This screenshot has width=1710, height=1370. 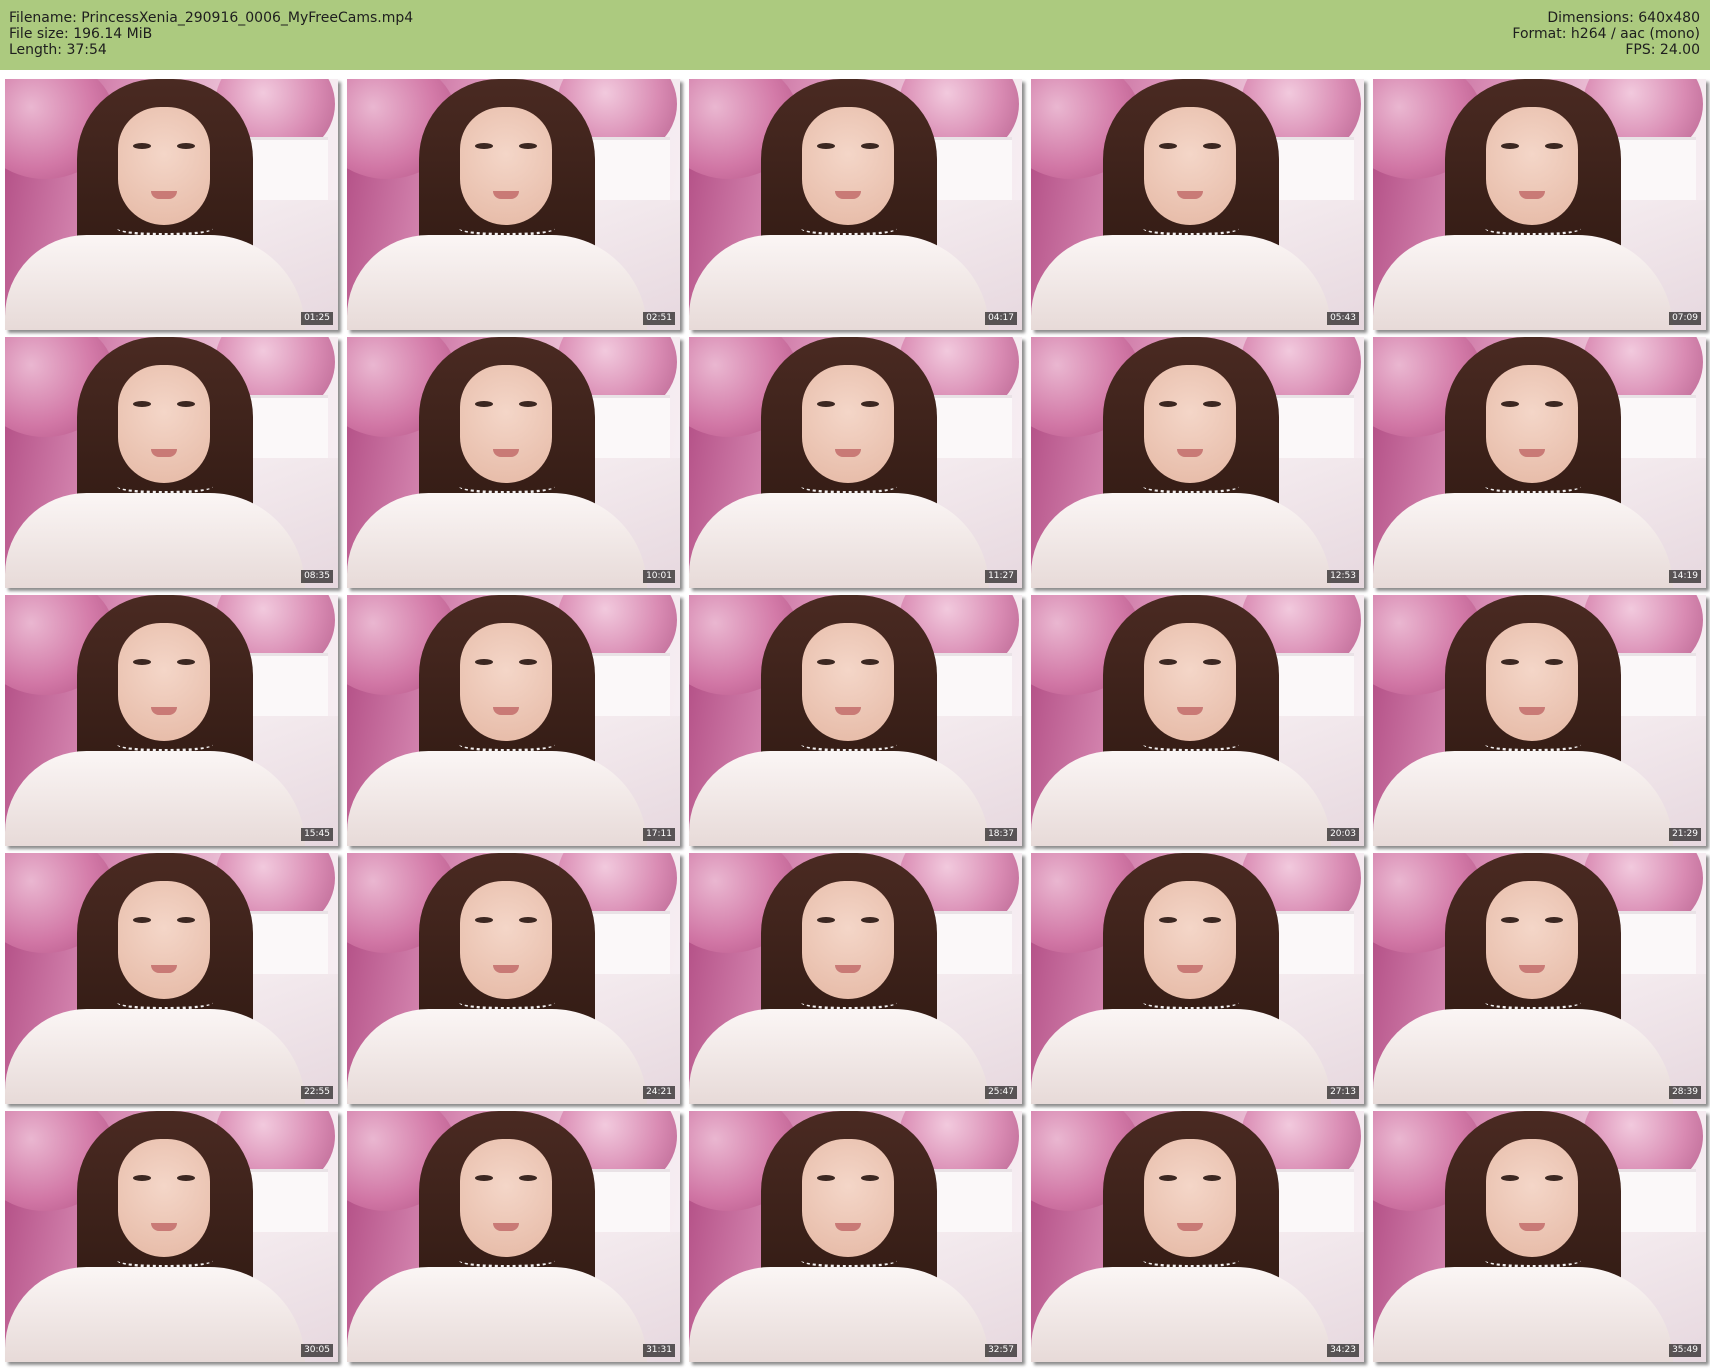 I want to click on dimensions-text: Dimensions: 640x480, so click(x=1623, y=18).